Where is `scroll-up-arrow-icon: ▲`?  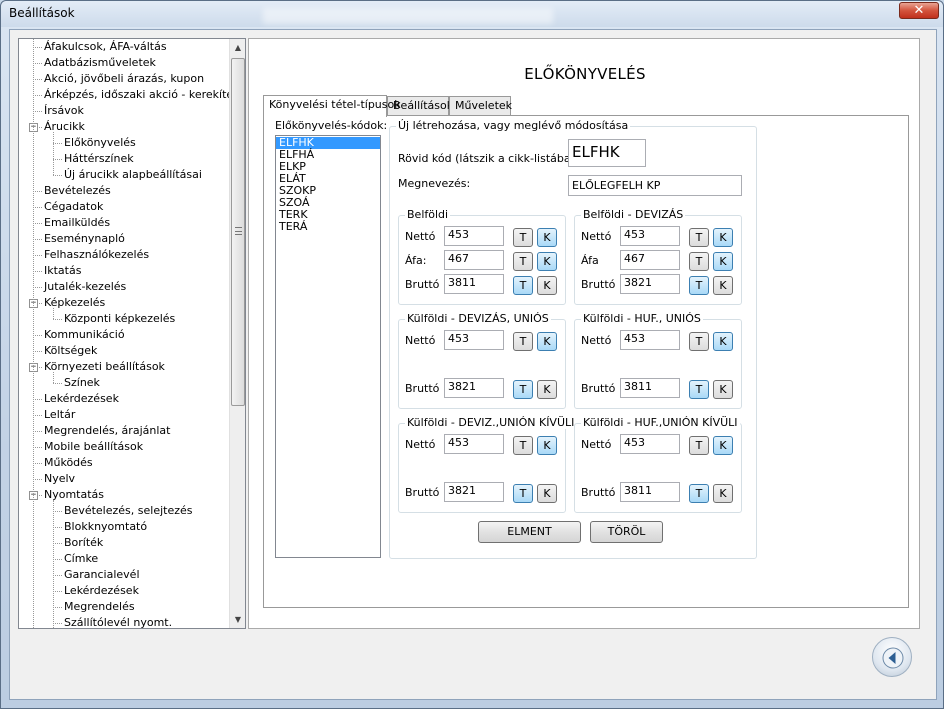 scroll-up-arrow-icon: ▲ is located at coordinates (237, 47).